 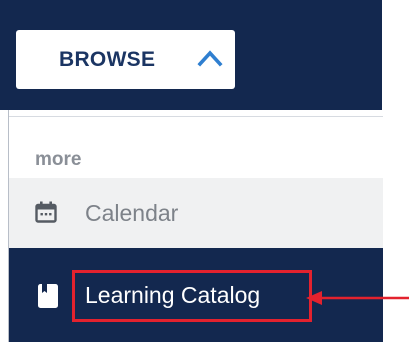 I want to click on section-heading-more: more, so click(x=58, y=159).